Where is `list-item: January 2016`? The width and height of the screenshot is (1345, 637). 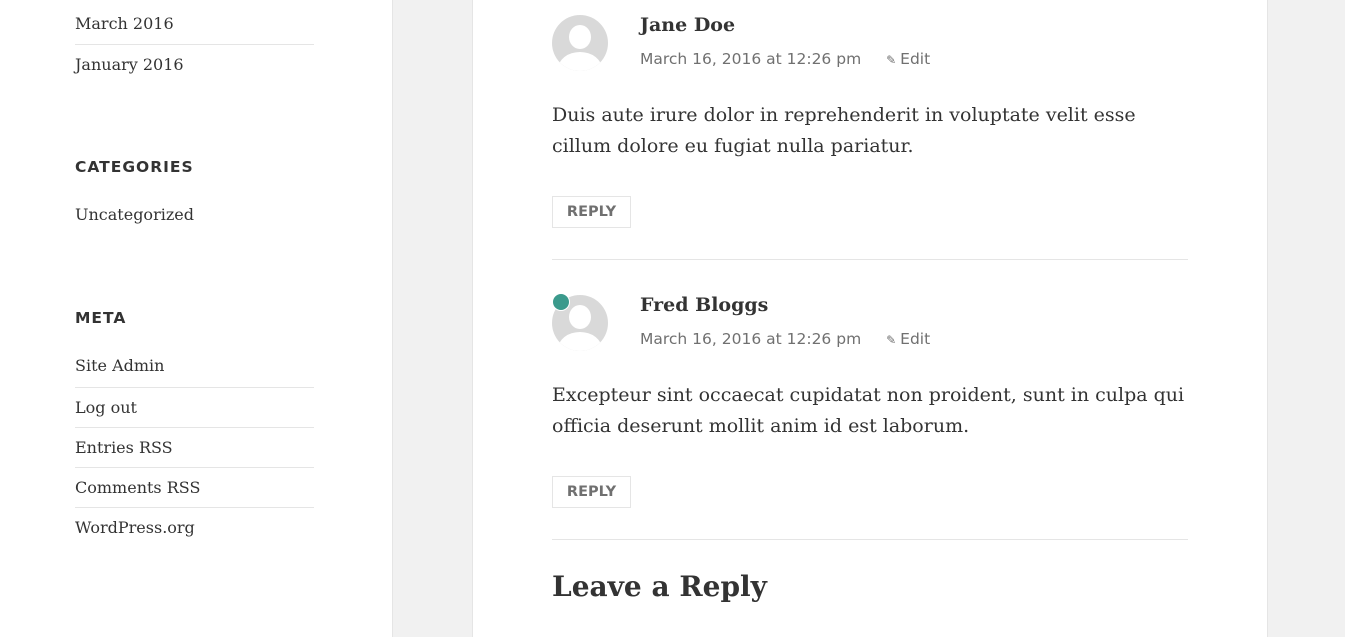 list-item: January 2016 is located at coordinates (194, 64).